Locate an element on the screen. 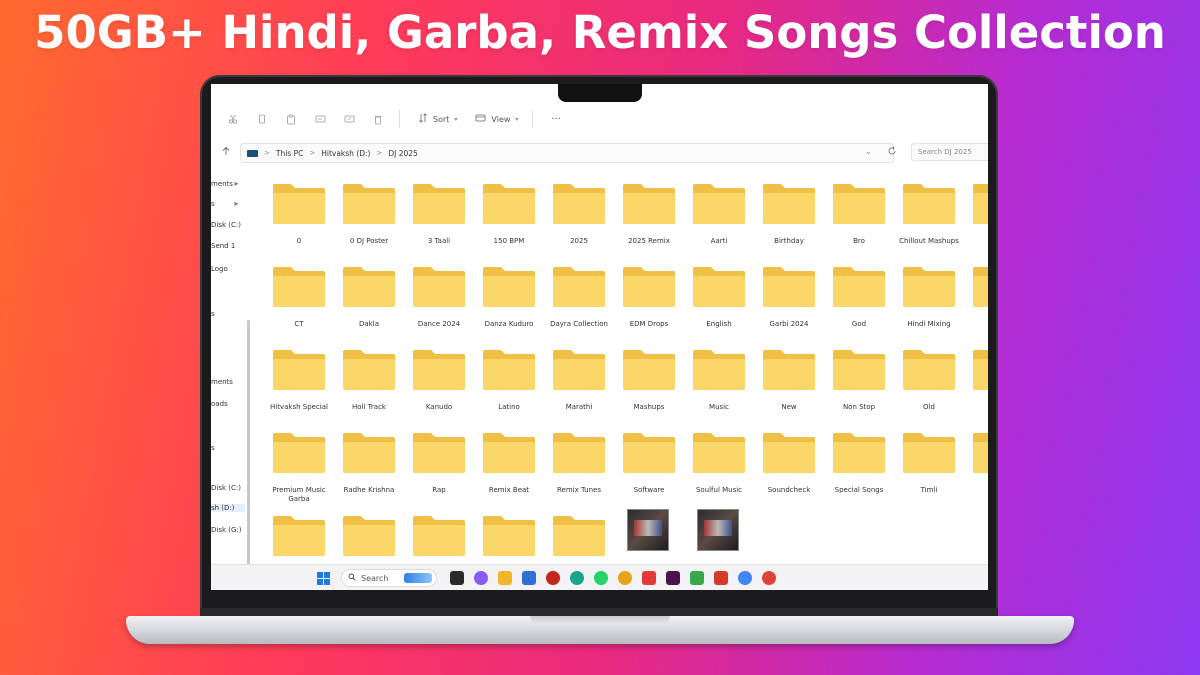 The image size is (1200, 675). refresh-icon is located at coordinates (892, 152).